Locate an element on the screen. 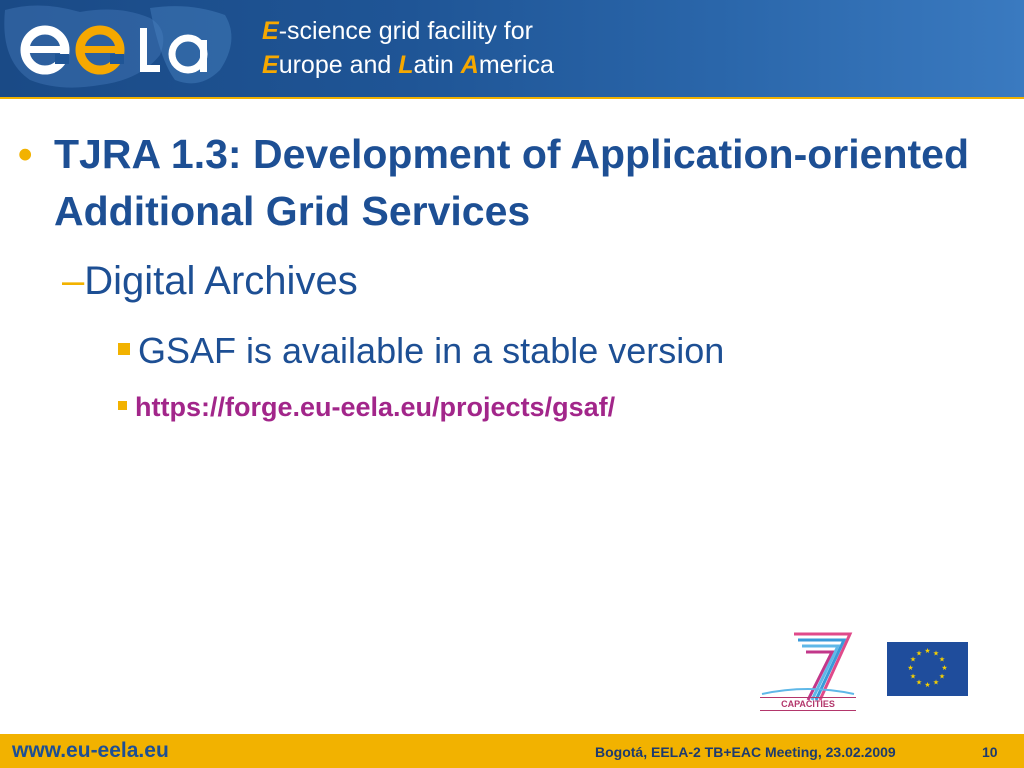 The image size is (1024, 768). tagline-accent-latin: L is located at coordinates (406, 65).